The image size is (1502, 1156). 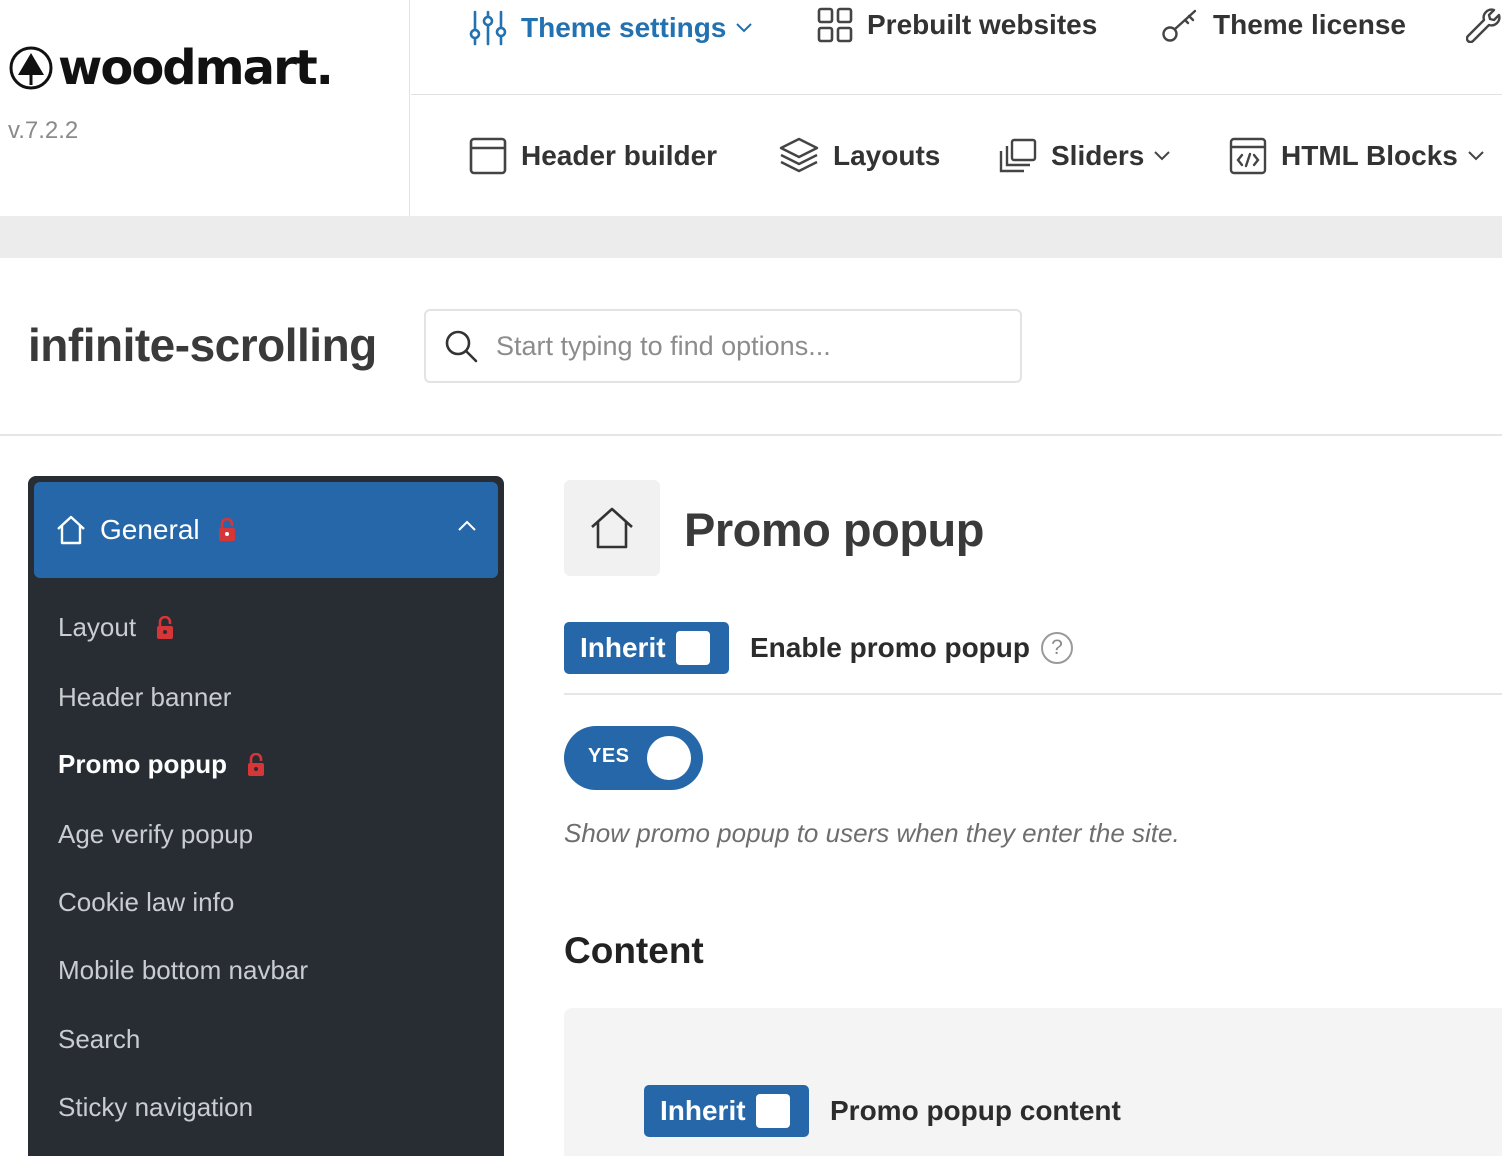 I want to click on options-search, so click(x=723, y=346).